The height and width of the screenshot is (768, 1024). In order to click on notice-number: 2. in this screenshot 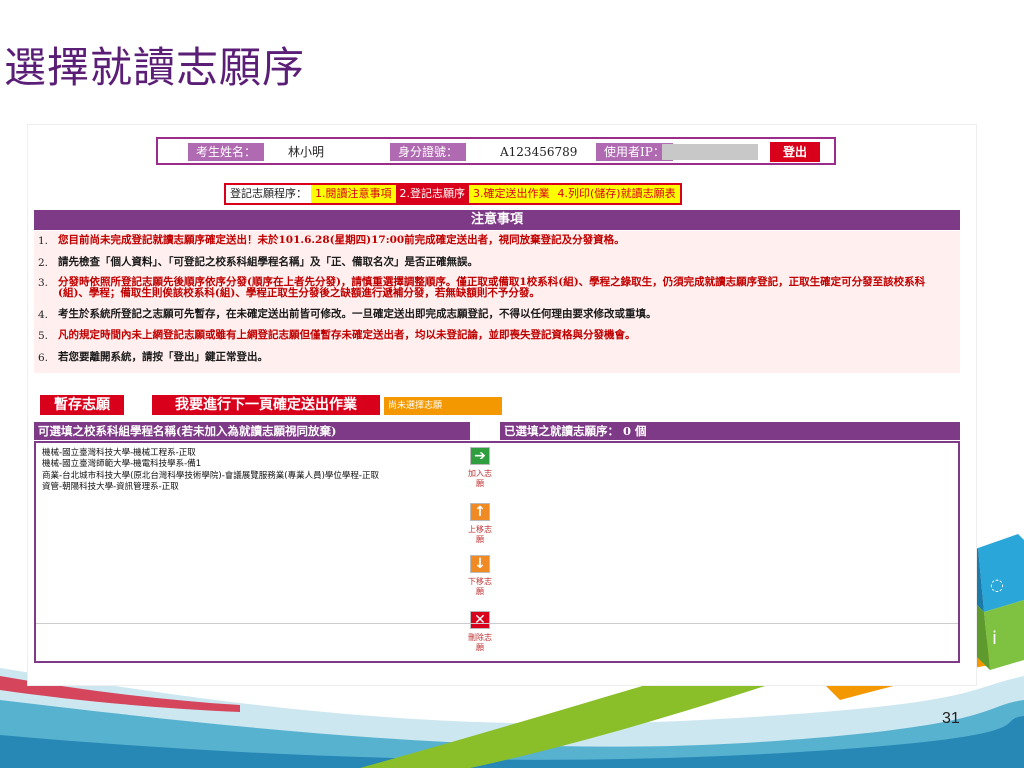, I will do `click(43, 263)`.